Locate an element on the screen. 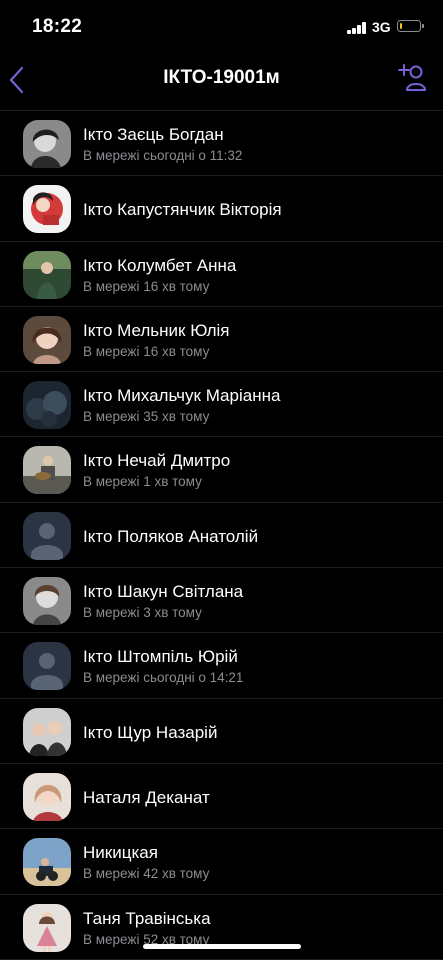  member-name: Ікто Шакун Світлана is located at coordinates (163, 592).